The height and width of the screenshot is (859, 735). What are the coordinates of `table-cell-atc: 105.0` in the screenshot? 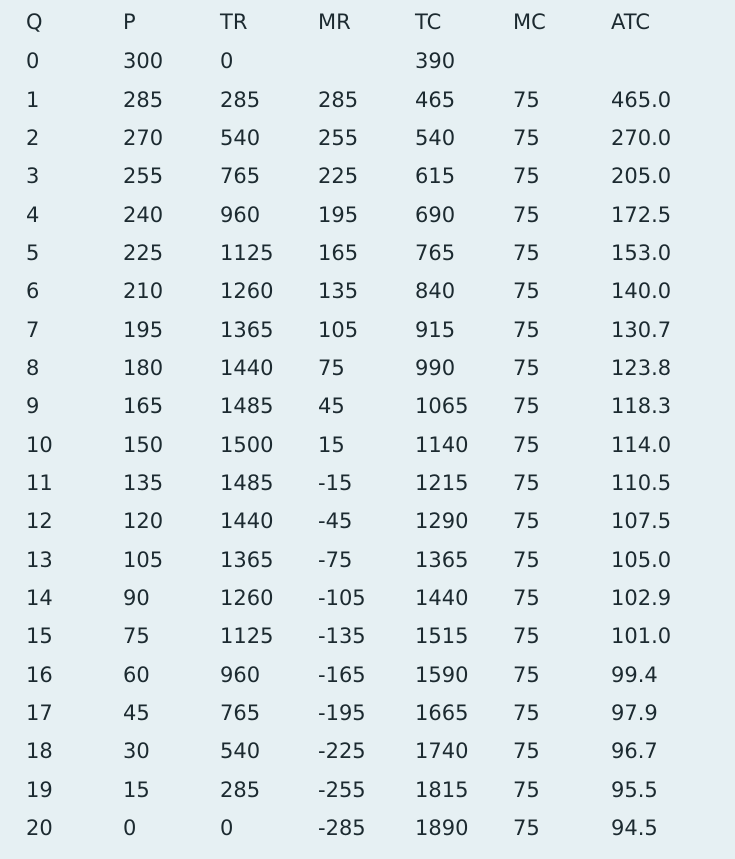 It's located at (641, 559).